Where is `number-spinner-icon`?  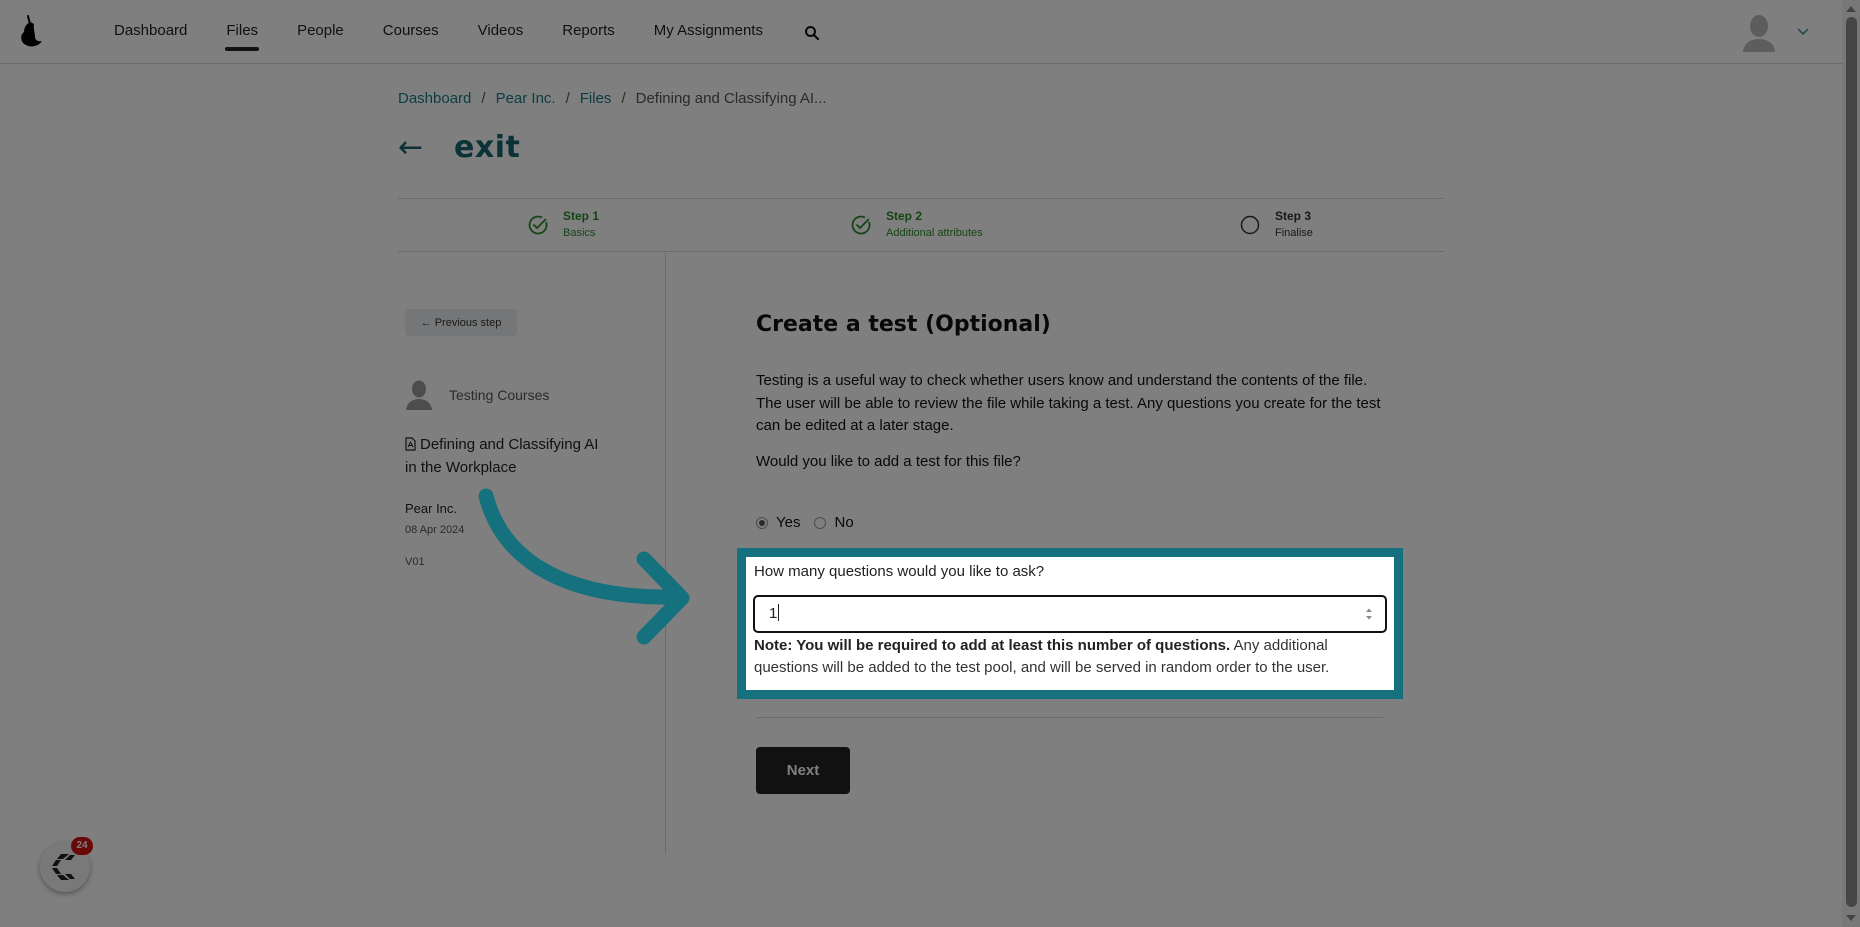
number-spinner-icon is located at coordinates (1369, 614).